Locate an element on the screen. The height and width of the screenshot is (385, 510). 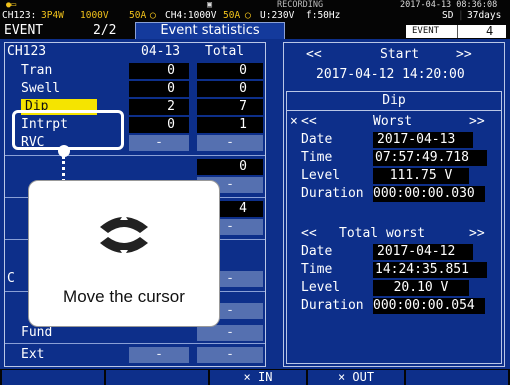
total-worst-time: 14:24:35.851 is located at coordinates (430, 270).